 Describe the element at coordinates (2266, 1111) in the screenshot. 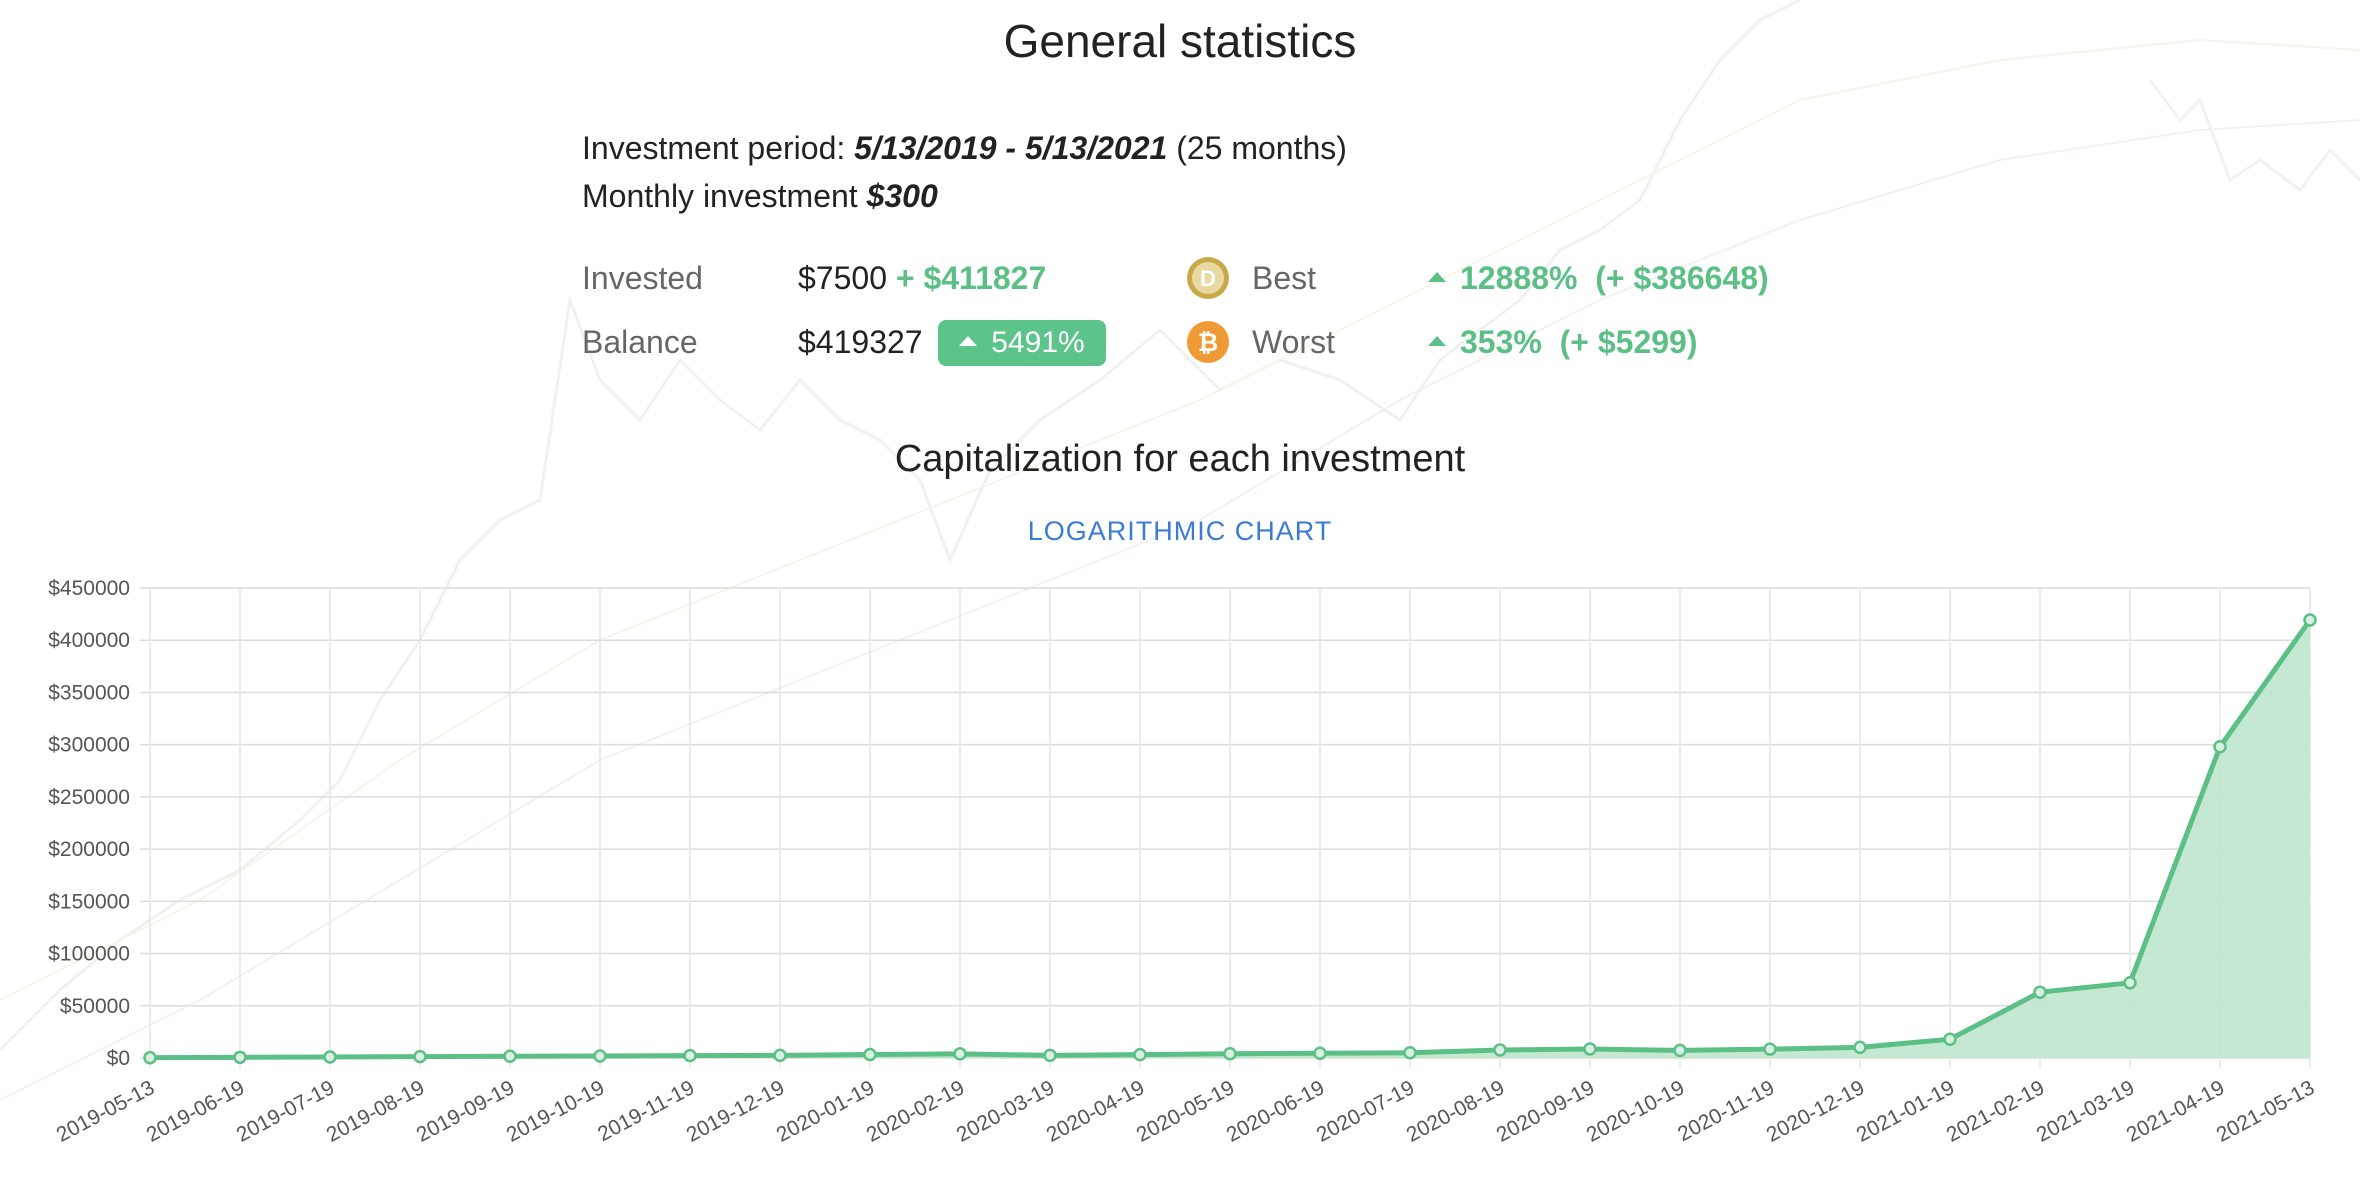

I see `x-tick-label: 2021-05-13` at that location.